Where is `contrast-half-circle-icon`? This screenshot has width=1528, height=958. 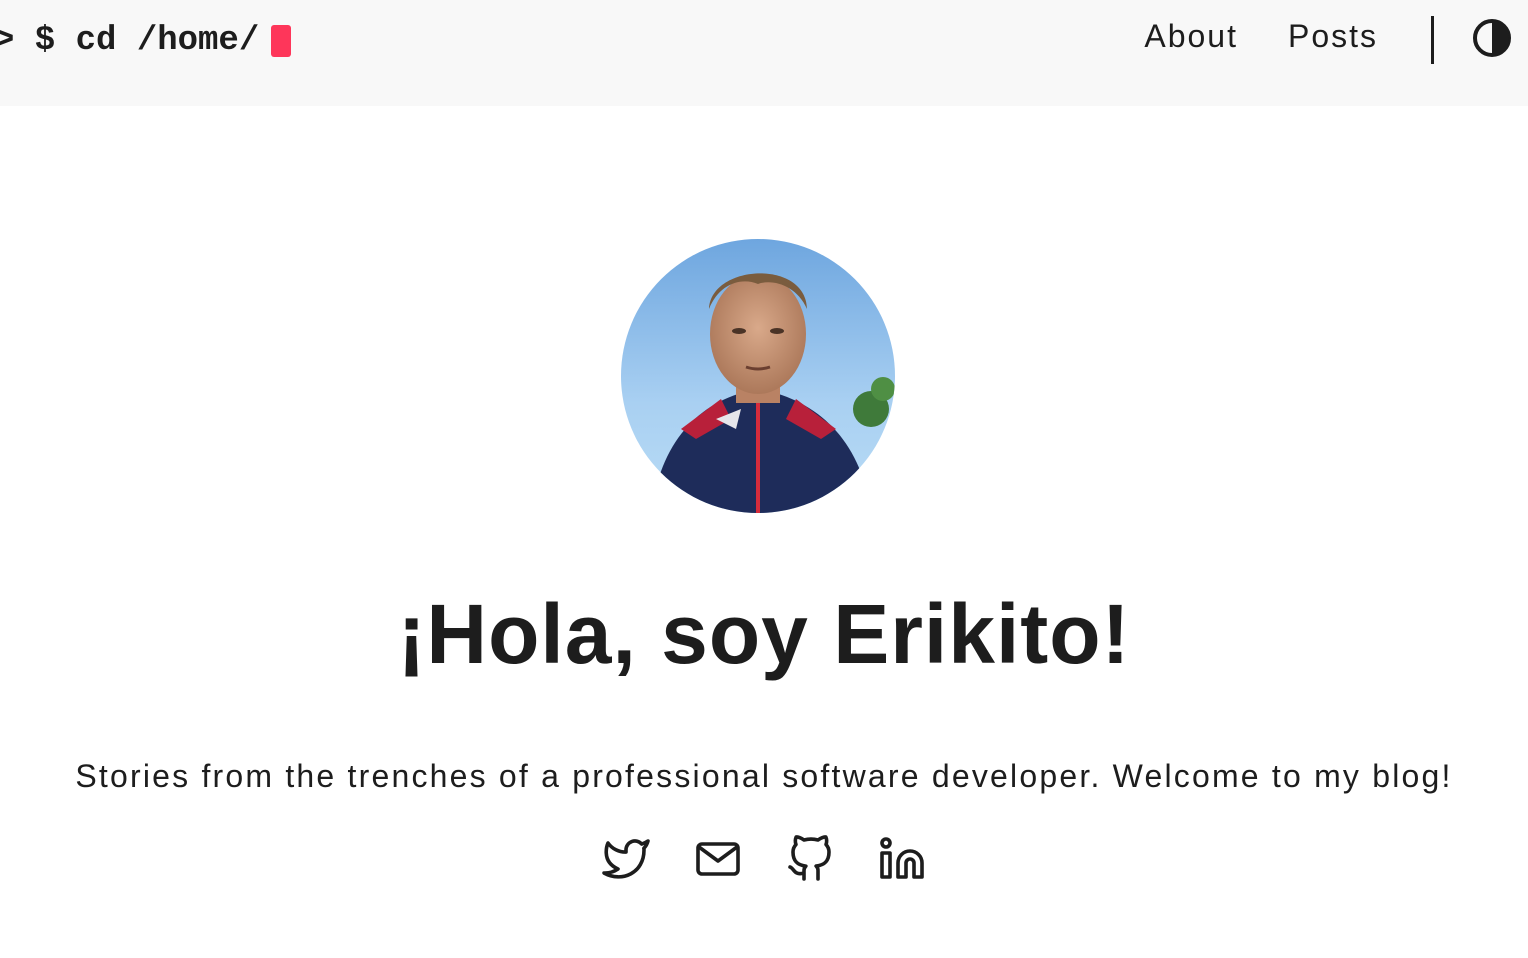
contrast-half-circle-icon is located at coordinates (1492, 38).